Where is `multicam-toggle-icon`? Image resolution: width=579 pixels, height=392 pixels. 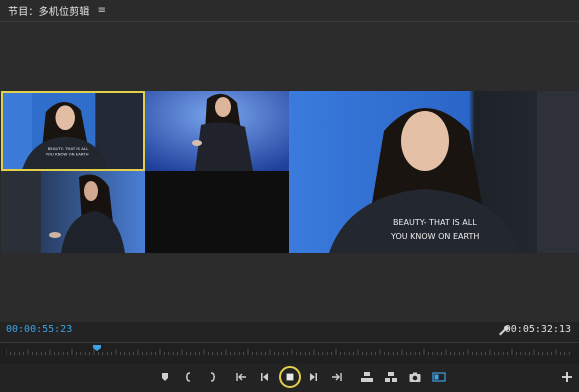 multicam-toggle-icon is located at coordinates (439, 377).